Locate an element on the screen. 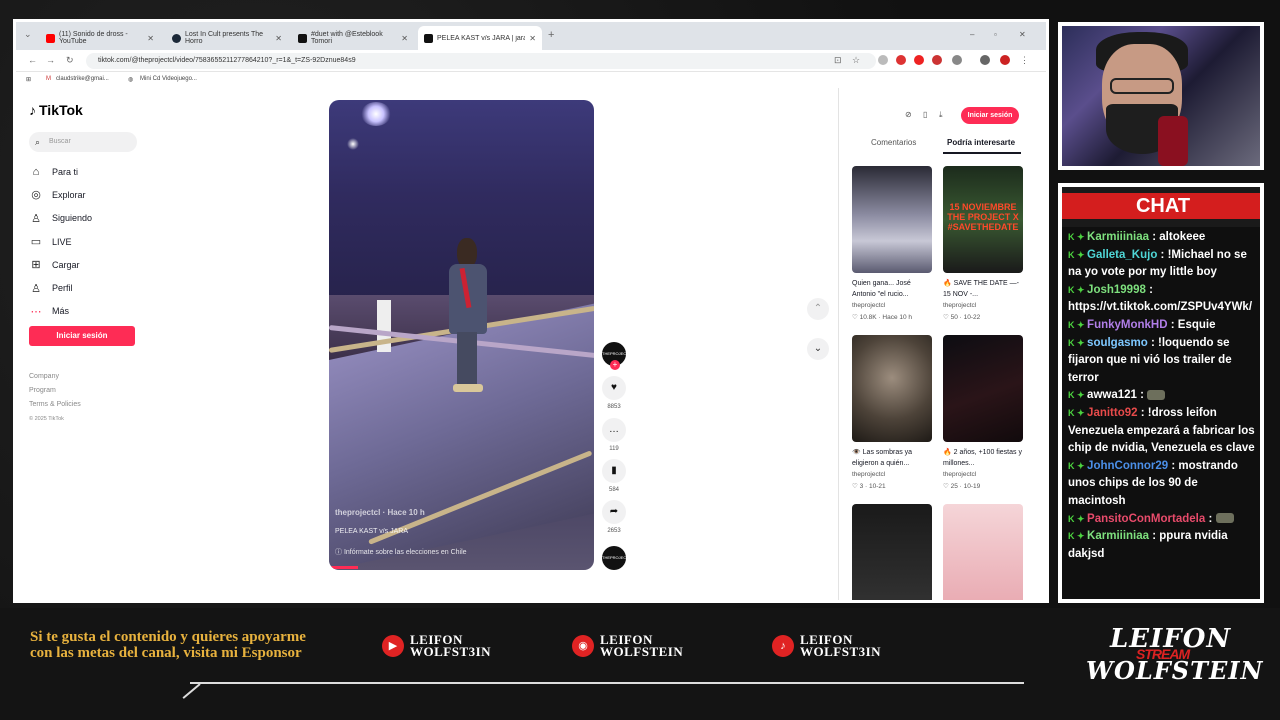  tab-label: Lost In Cult presents The Horro is located at coordinates (224, 38).